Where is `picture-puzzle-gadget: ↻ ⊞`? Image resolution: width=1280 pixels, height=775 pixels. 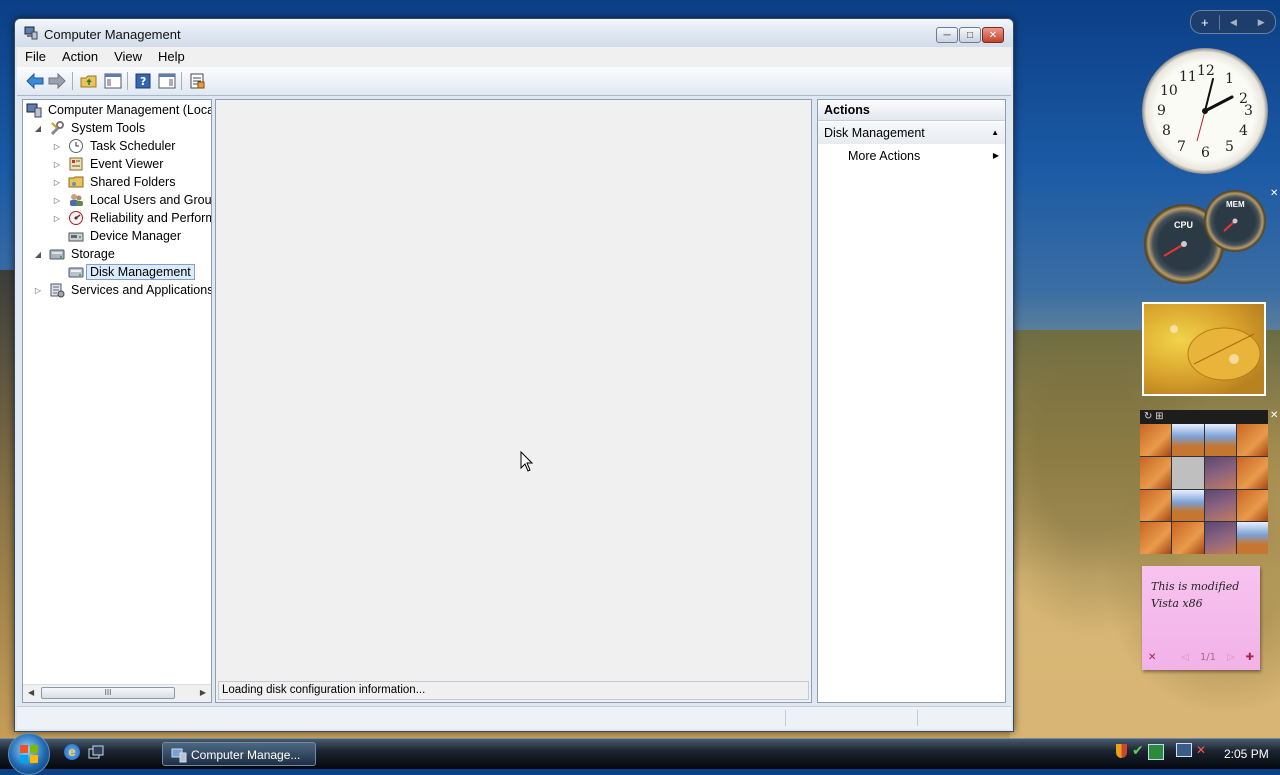
picture-puzzle-gadget: ↻ ⊞ is located at coordinates (1204, 482).